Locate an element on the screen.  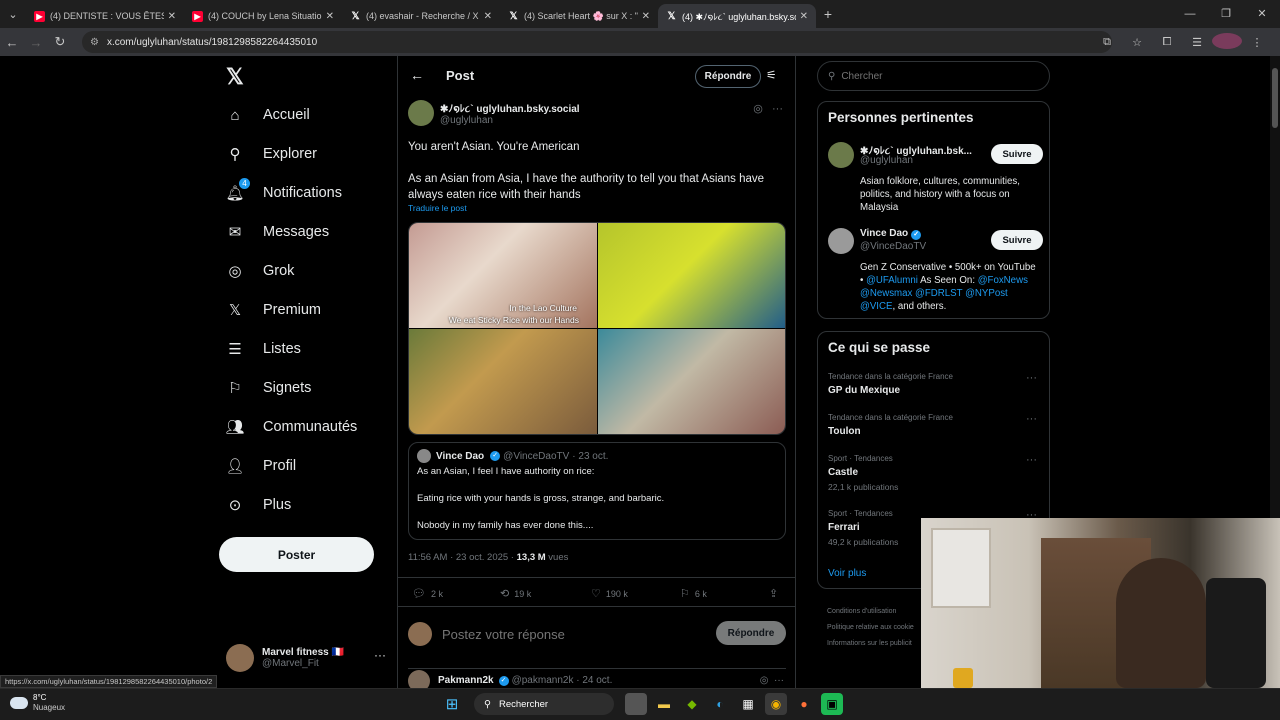
search-input is located at coordinates (931, 76).